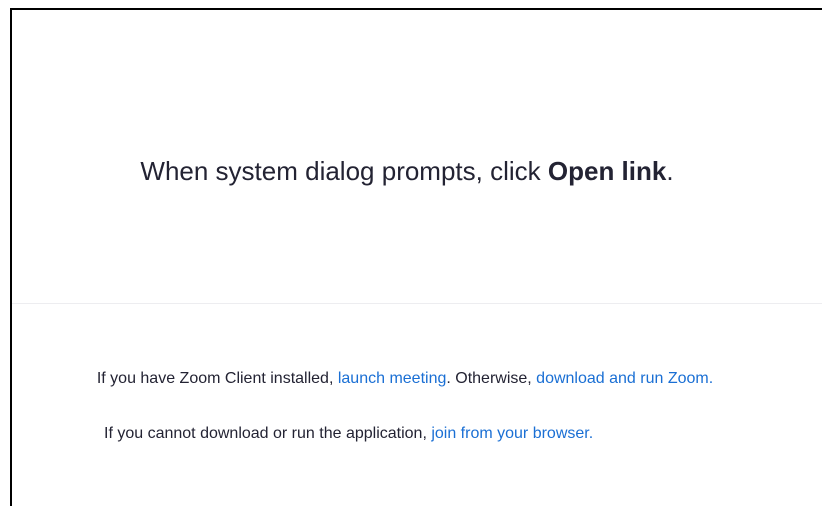  Describe the element at coordinates (670, 171) in the screenshot. I see `instruction-suffix: .` at that location.